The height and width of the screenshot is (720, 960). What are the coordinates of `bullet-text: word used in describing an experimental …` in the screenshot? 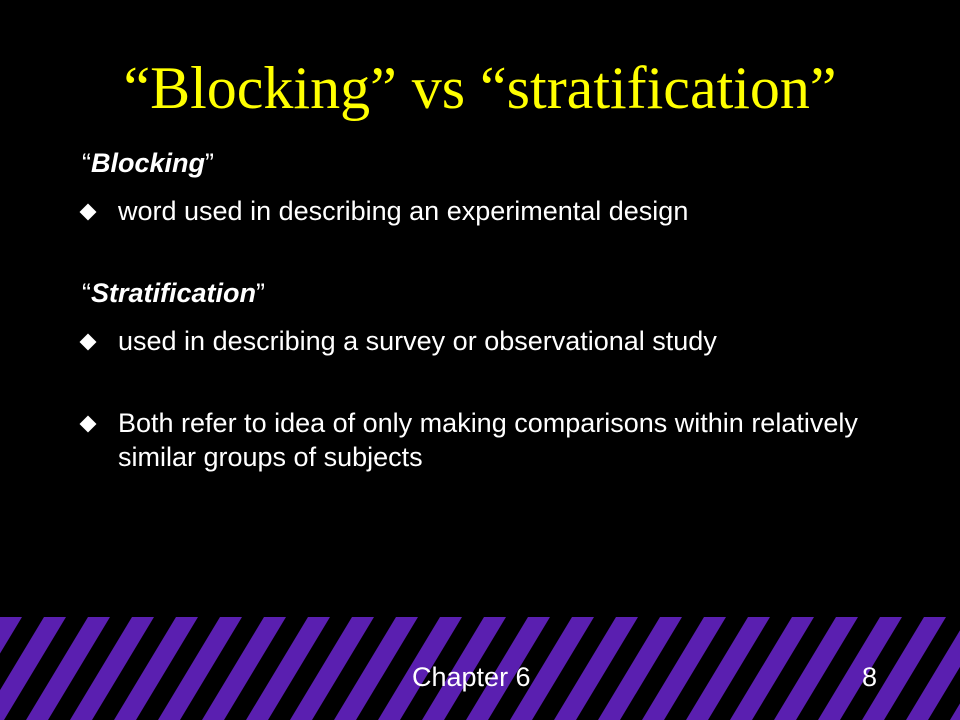 It's located at (403, 211).